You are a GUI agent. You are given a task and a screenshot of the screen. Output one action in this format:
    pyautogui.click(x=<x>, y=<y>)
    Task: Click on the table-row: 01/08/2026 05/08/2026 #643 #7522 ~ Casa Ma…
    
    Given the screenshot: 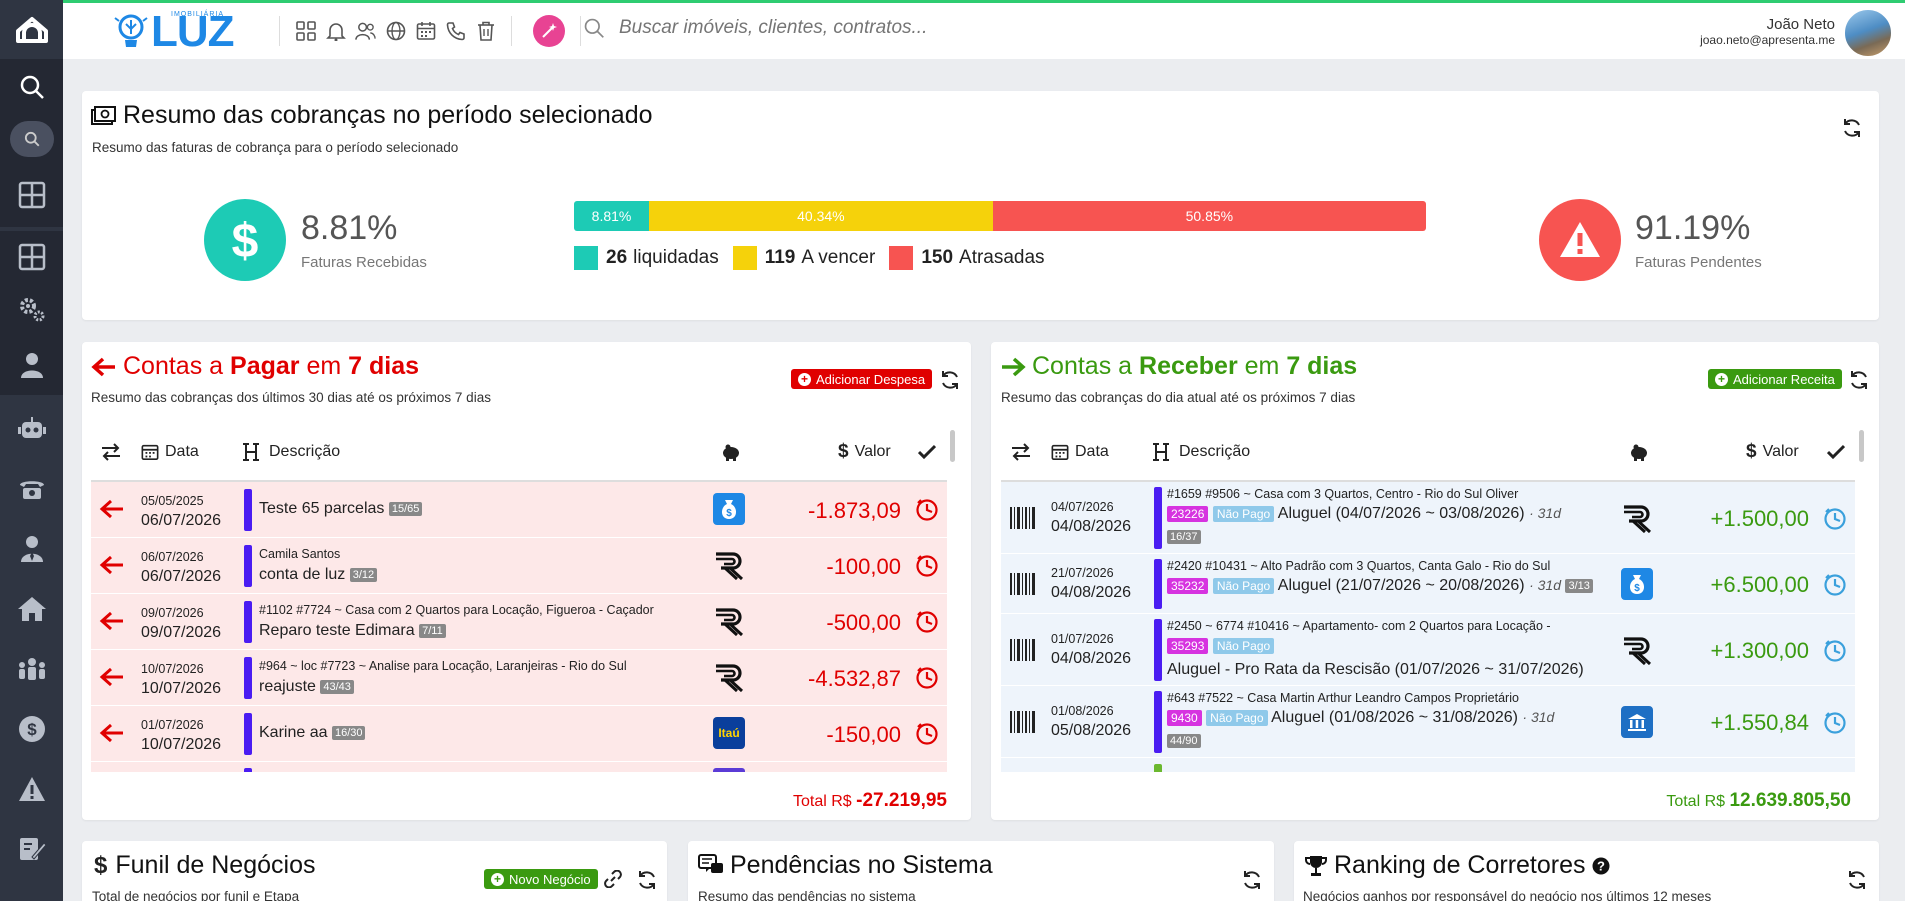 What is the action you would take?
    pyautogui.click(x=1428, y=722)
    